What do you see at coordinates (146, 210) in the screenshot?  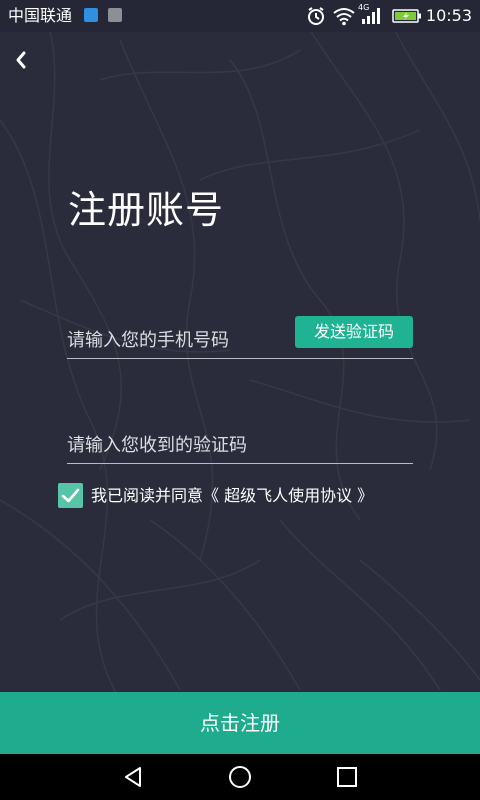 I see `page-title: 注册账号` at bounding box center [146, 210].